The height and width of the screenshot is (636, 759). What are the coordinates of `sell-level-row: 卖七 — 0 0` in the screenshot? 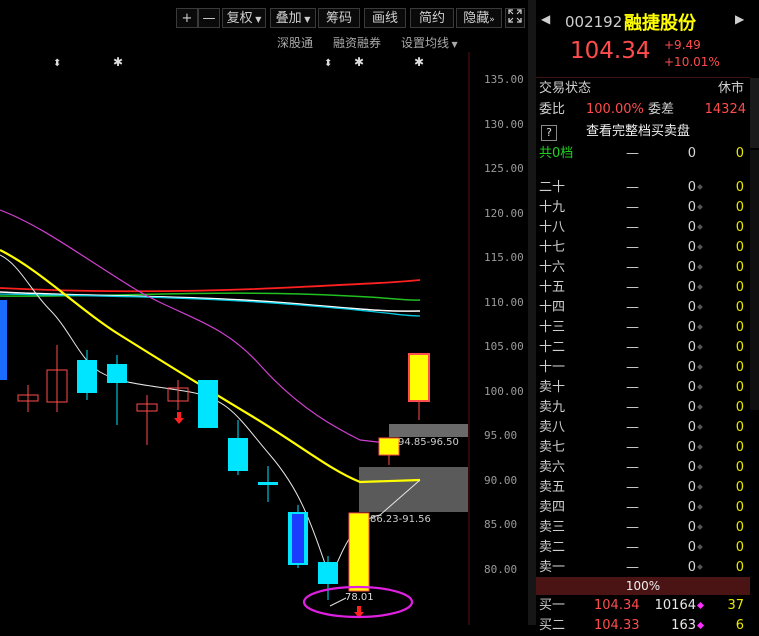 It's located at (643, 448).